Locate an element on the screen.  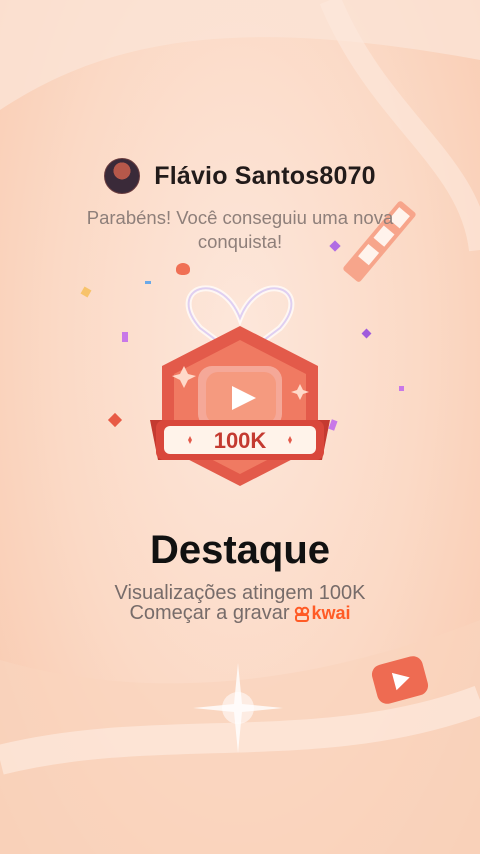
user-header: Flávio Santos8070 is located at coordinates (240, 176).